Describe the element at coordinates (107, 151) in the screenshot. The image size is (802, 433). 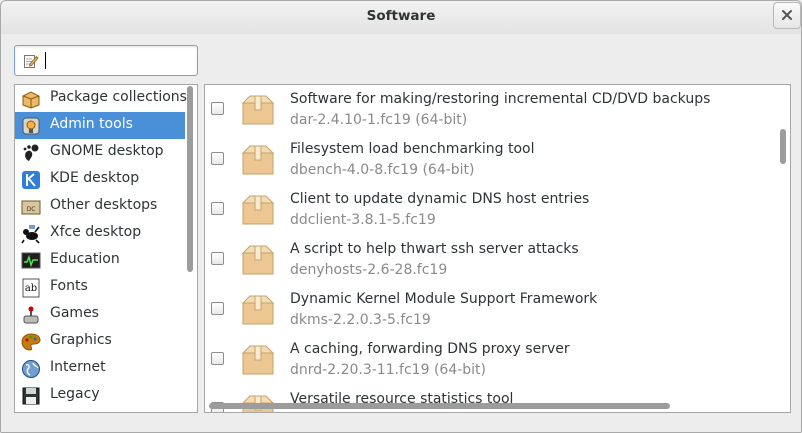
I see `category-label: GNOME desktop` at that location.